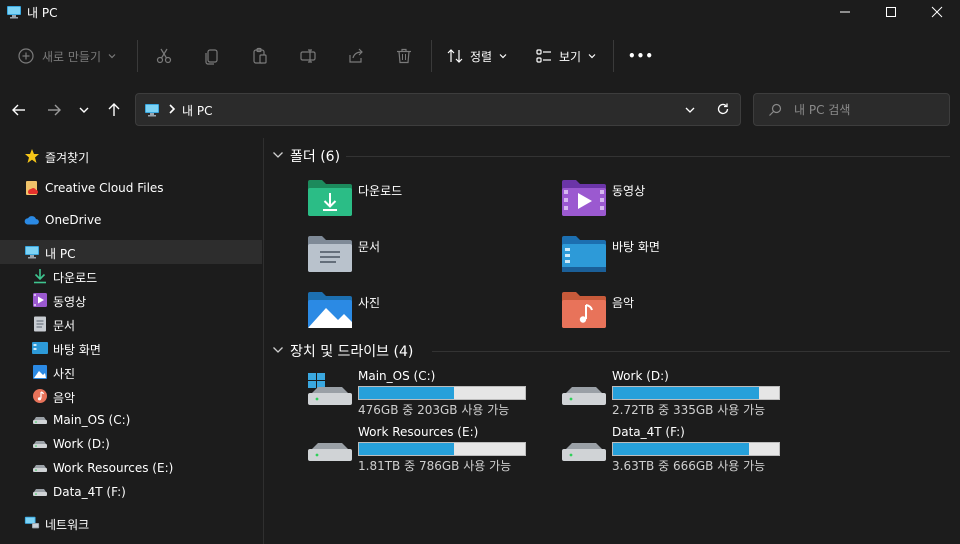 The height and width of the screenshot is (544, 960). What do you see at coordinates (19, 110) in the screenshot?
I see `back-button` at bounding box center [19, 110].